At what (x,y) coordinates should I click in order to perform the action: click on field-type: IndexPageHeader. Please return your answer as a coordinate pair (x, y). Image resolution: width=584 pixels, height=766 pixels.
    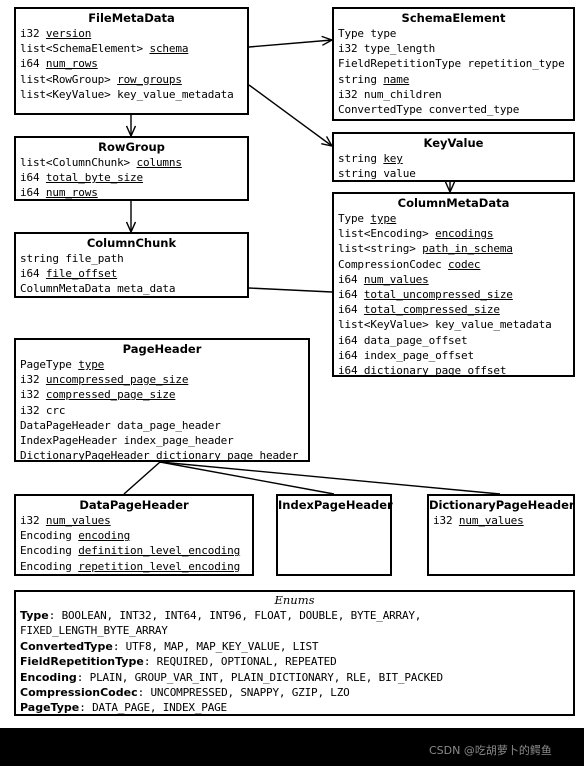
    Looking at the image, I should click on (69, 441).